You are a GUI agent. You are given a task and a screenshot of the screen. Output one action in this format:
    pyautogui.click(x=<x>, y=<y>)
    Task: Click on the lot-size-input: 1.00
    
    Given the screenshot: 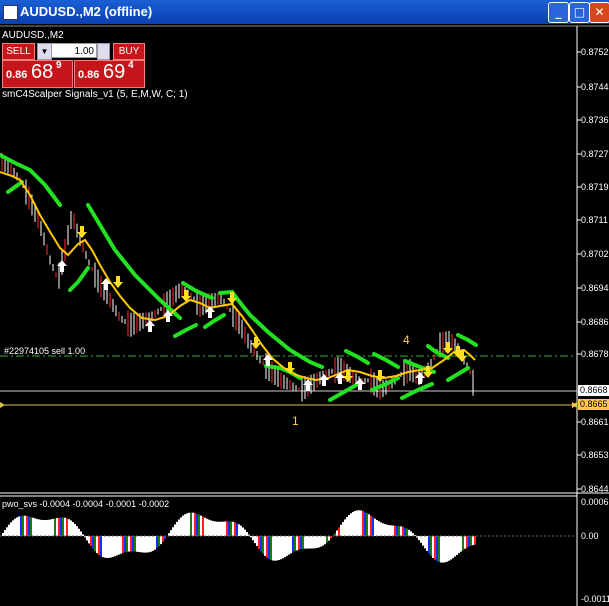 What is the action you would take?
    pyautogui.click(x=74, y=50)
    